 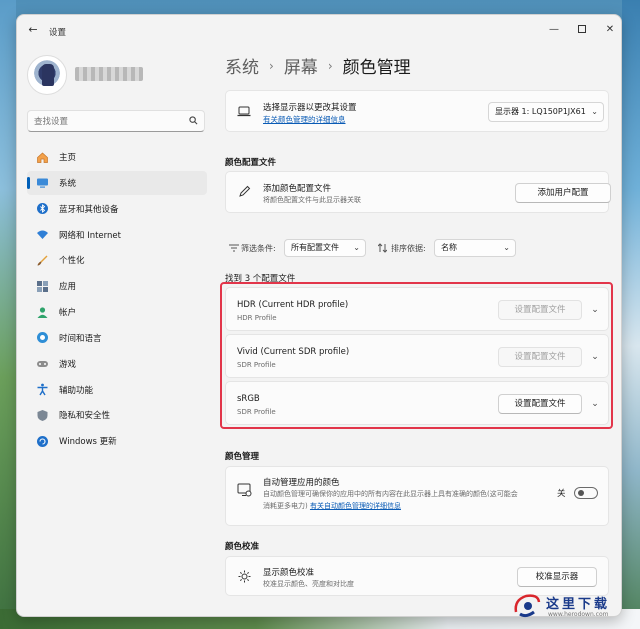 I want to click on update-icon, so click(x=42, y=441).